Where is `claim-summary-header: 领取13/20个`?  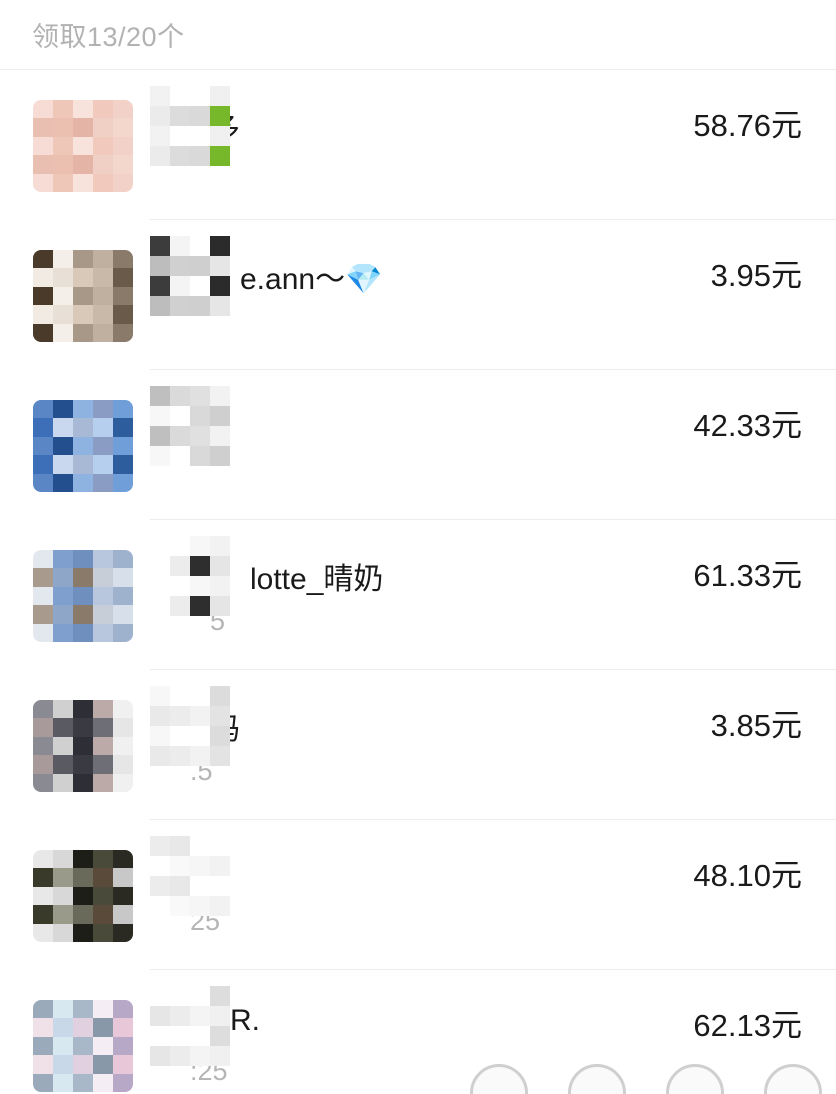
claim-summary-header: 领取13/20个 is located at coordinates (418, 35).